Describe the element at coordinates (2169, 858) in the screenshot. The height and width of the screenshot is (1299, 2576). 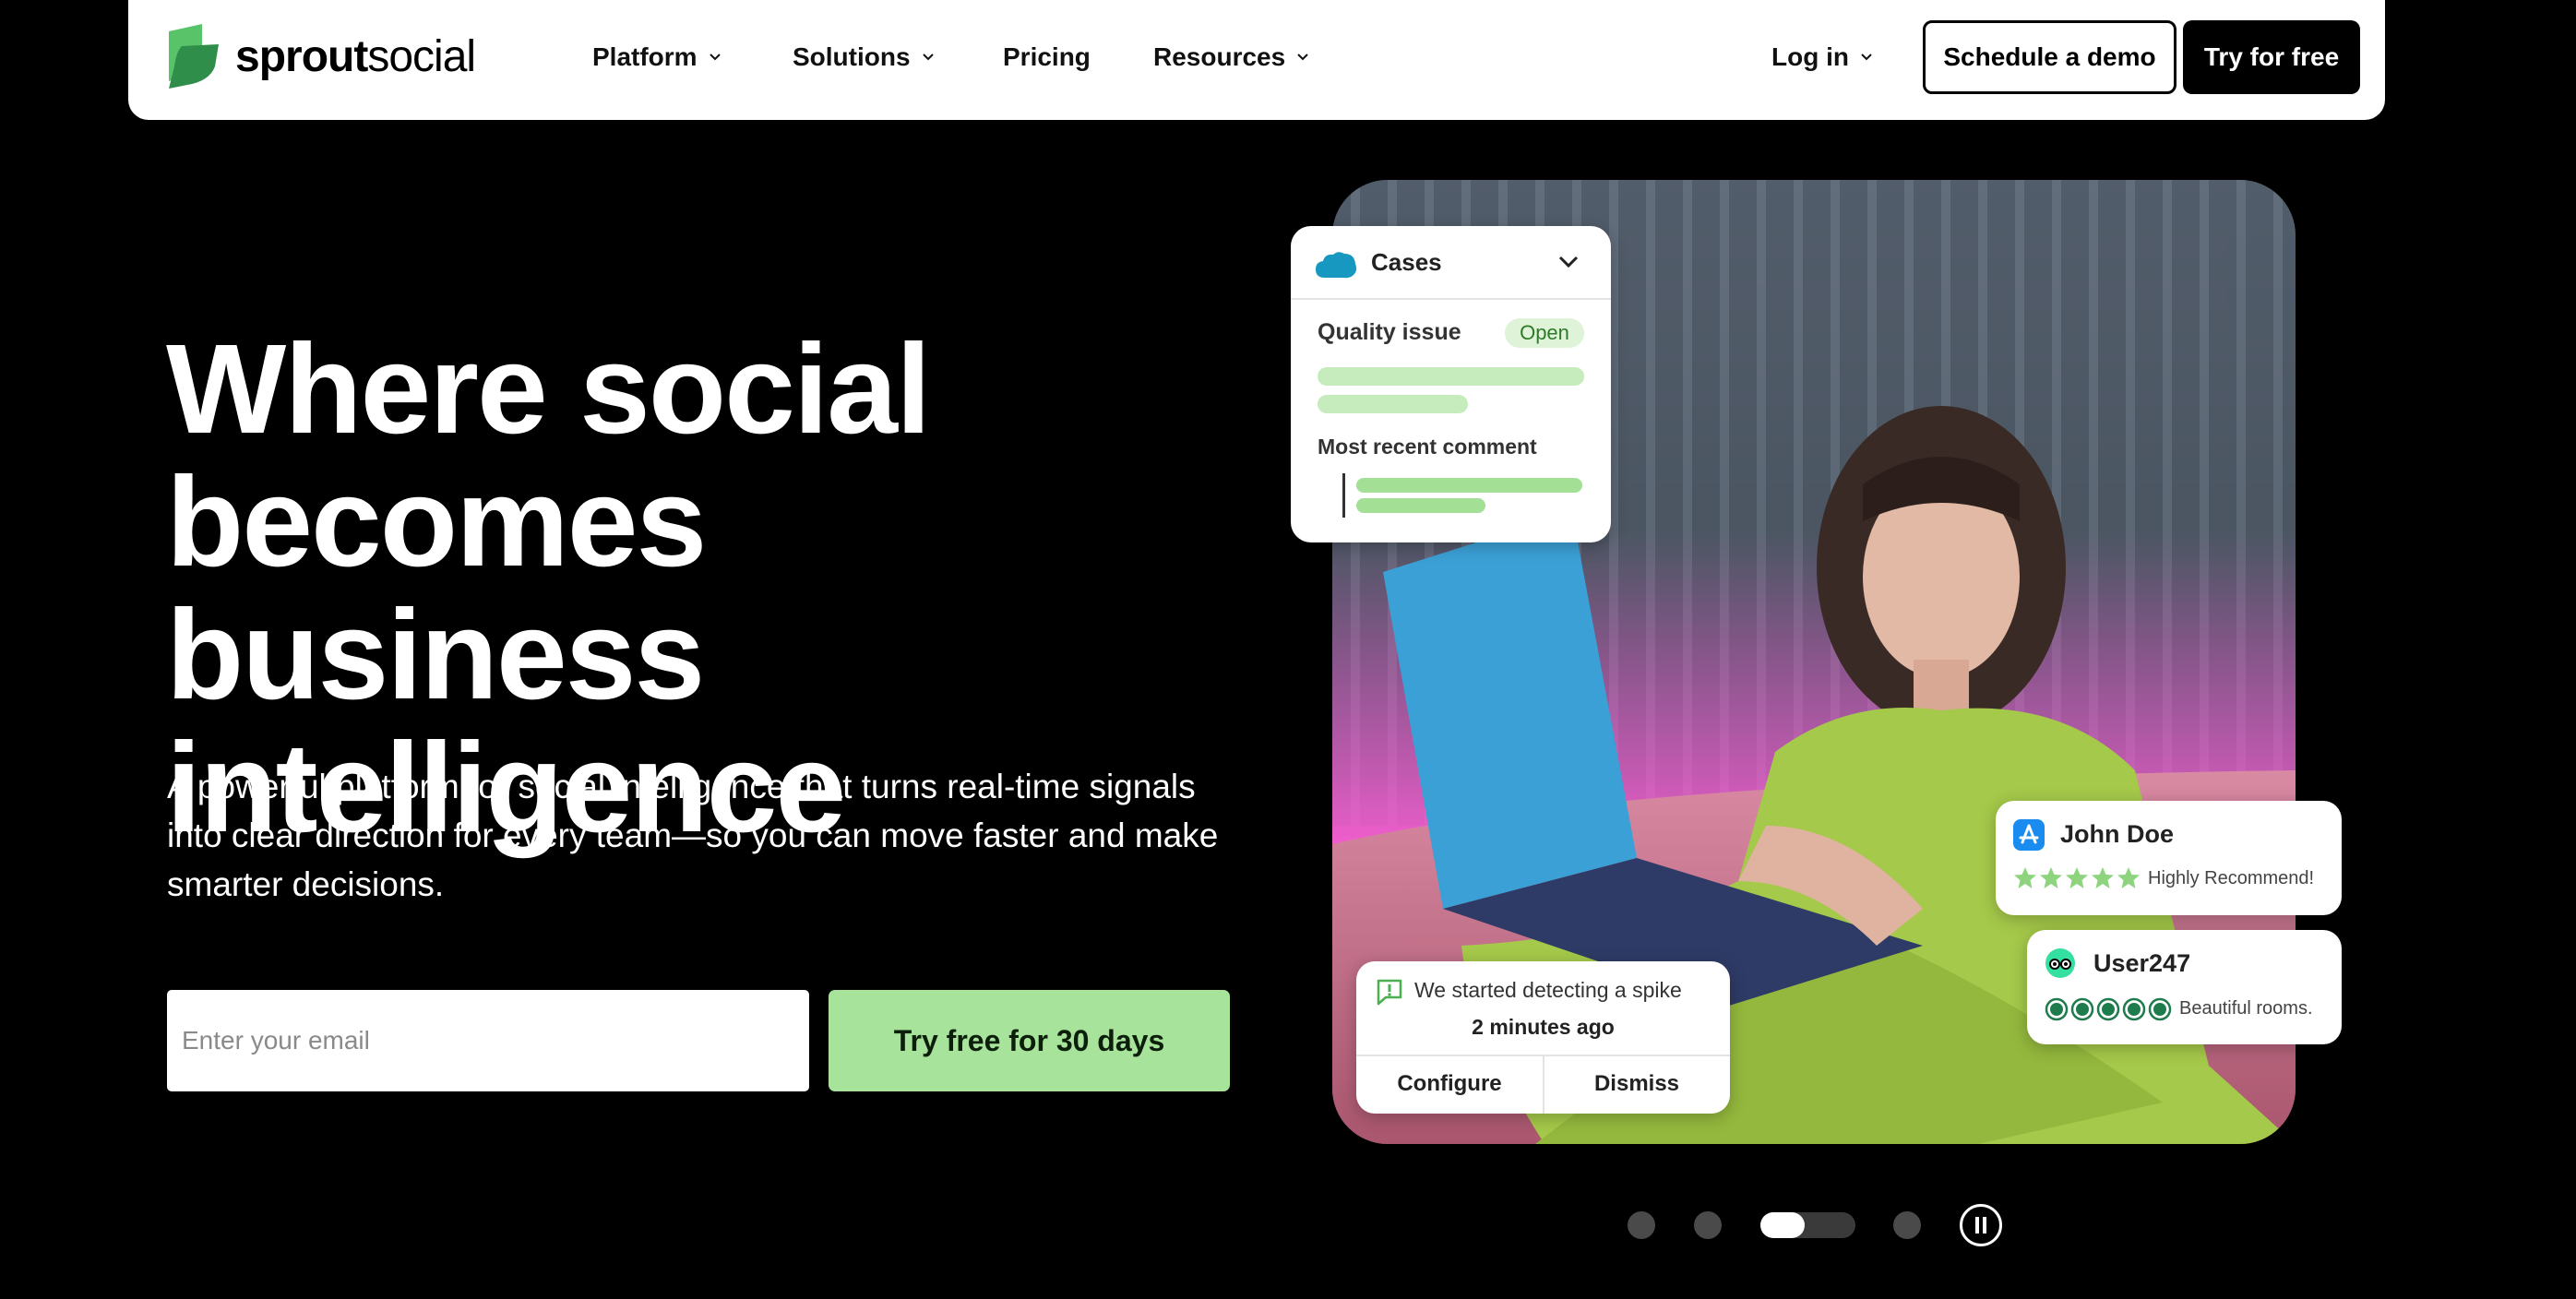
I see `app-store-review-card: John Doe Highly Recommend!` at that location.